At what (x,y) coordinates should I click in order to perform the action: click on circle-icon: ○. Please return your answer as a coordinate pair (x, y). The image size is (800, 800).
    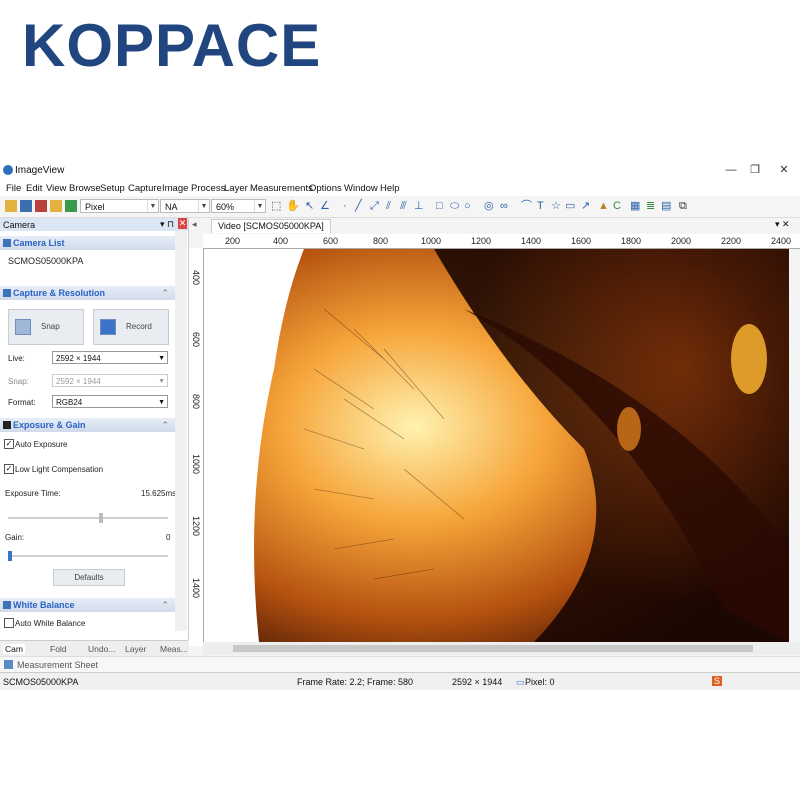
    Looking at the image, I should click on (467, 206).